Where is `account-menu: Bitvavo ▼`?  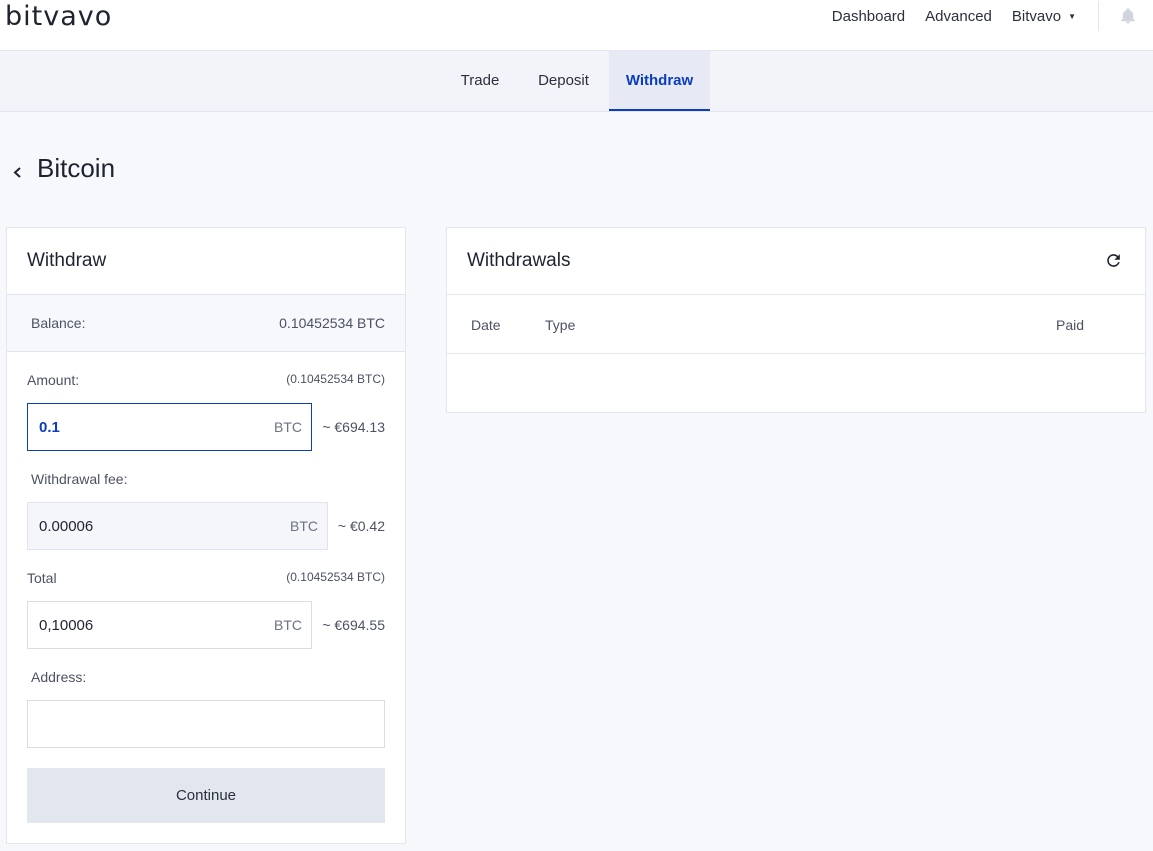 account-menu: Bitvavo ▼ is located at coordinates (1044, 16).